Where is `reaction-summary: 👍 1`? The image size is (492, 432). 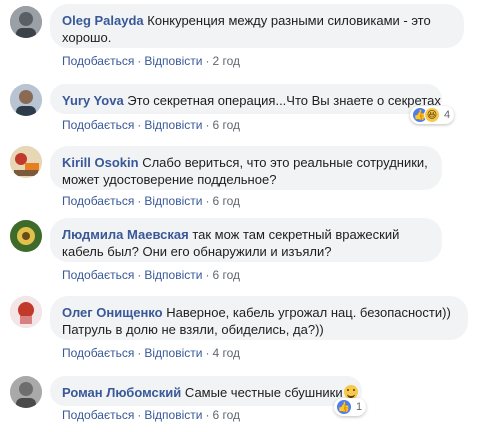
reaction-summary: 👍 1 is located at coordinates (350, 407).